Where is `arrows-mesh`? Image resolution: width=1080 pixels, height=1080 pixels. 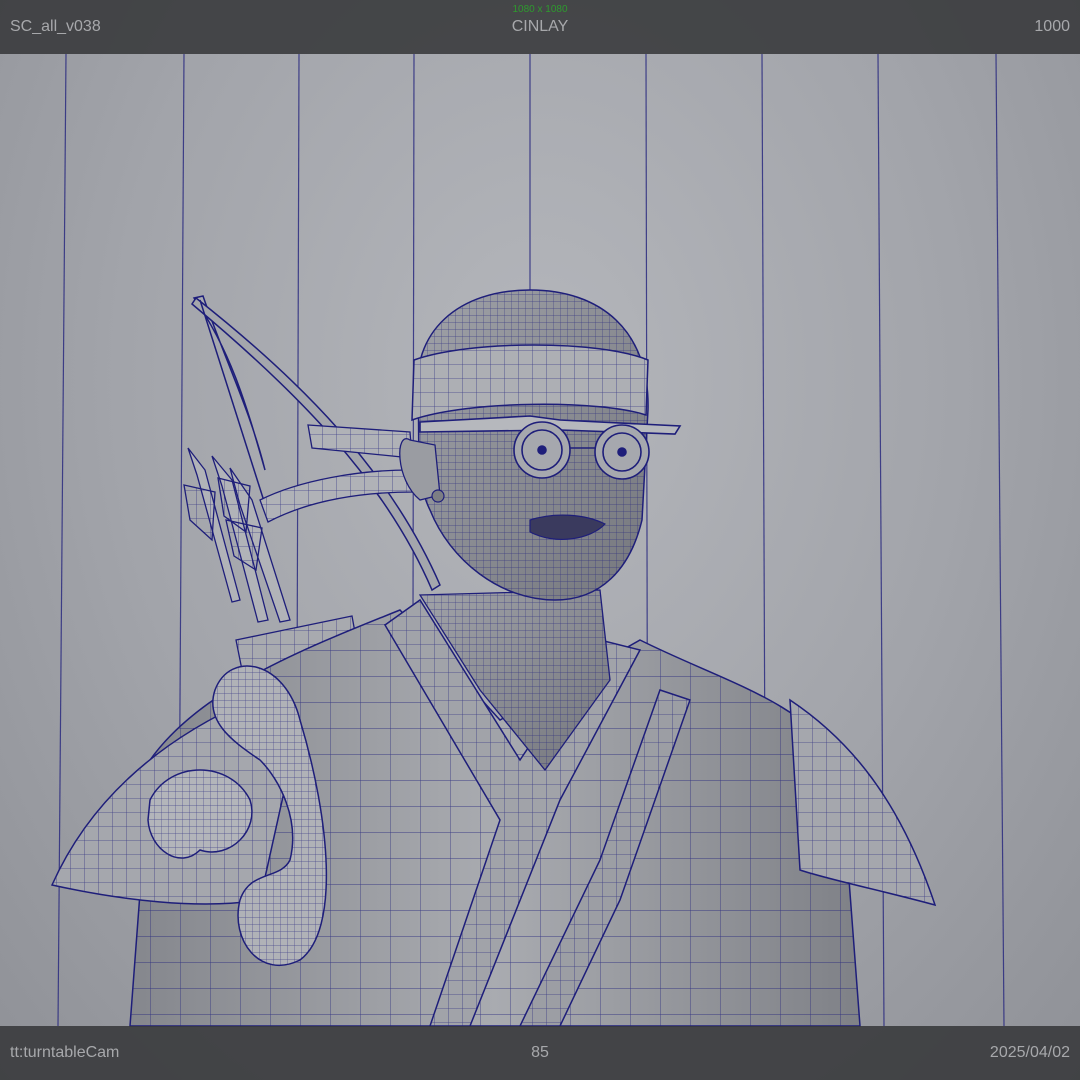
arrows-mesh is located at coordinates (237, 535).